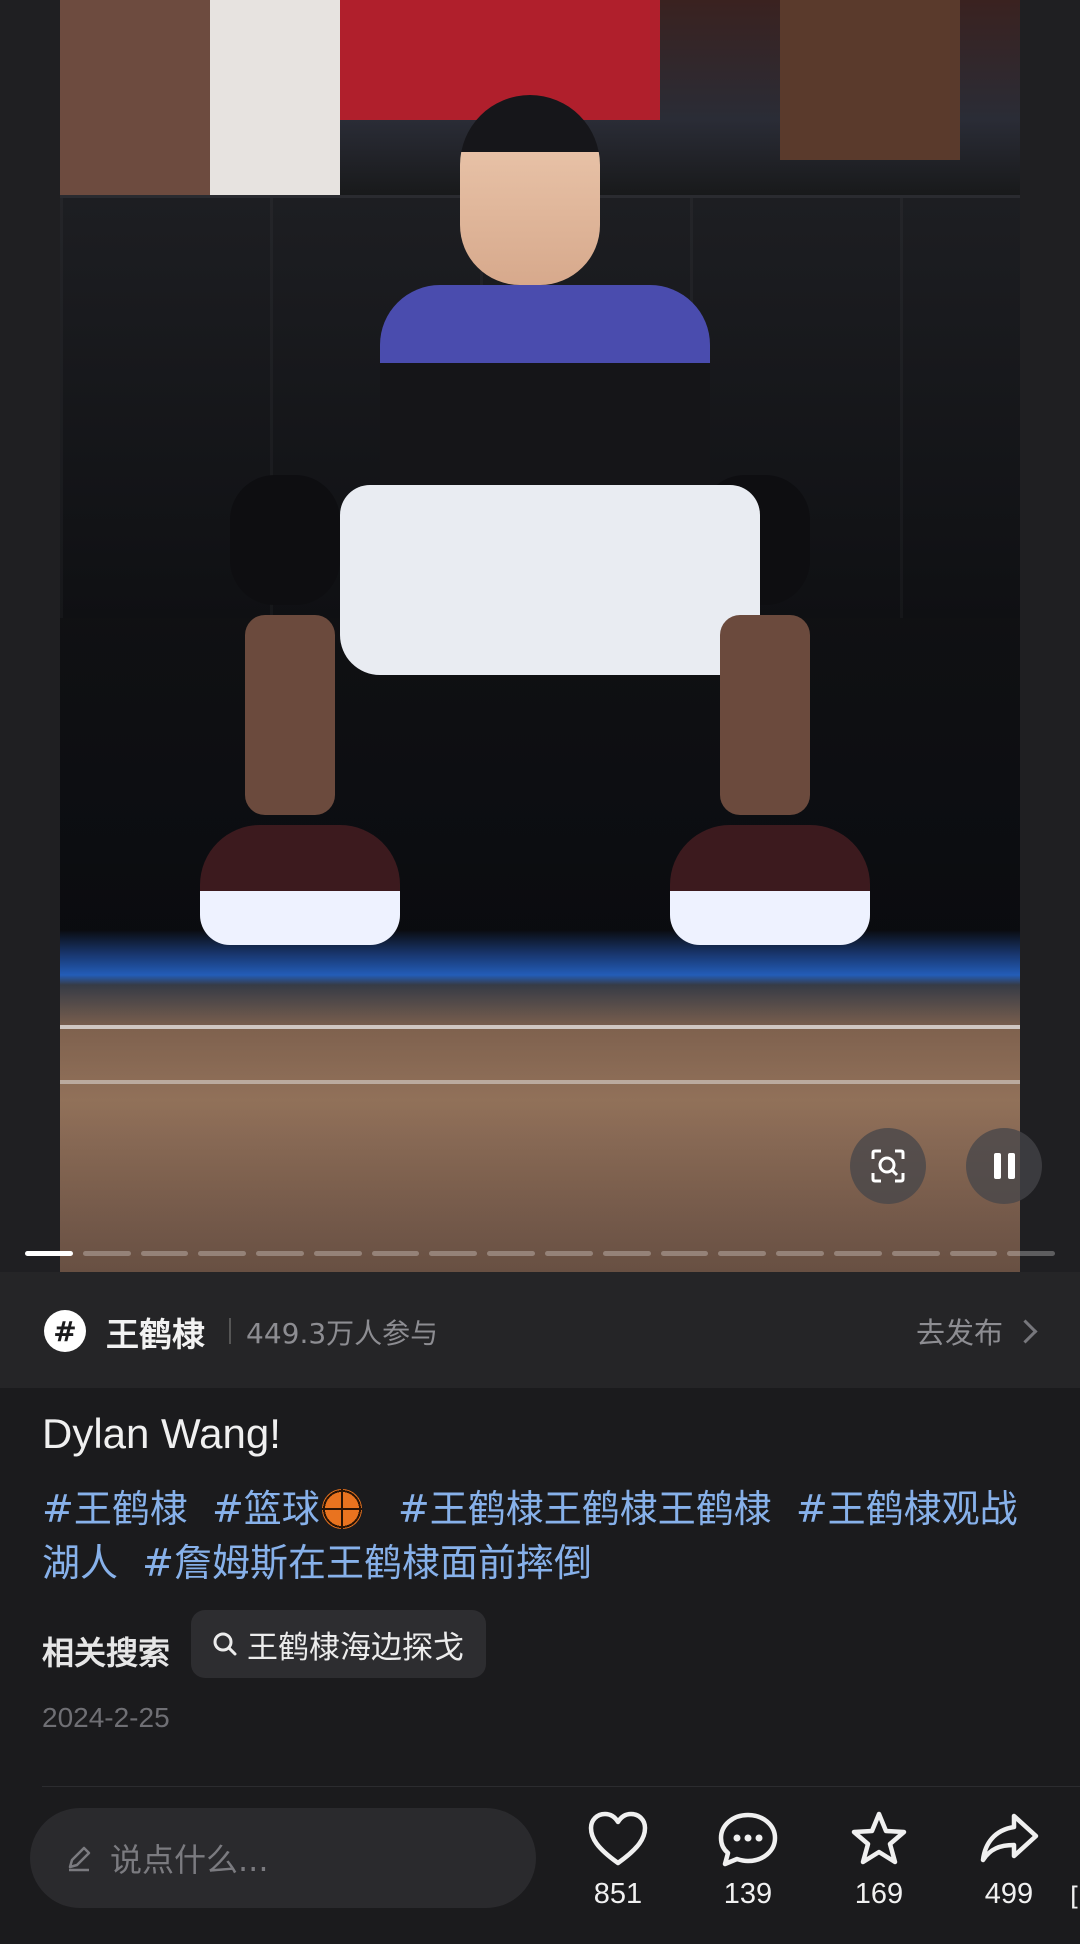 This screenshot has width=1080, height=1944. I want to click on comment-count: 139, so click(748, 1894).